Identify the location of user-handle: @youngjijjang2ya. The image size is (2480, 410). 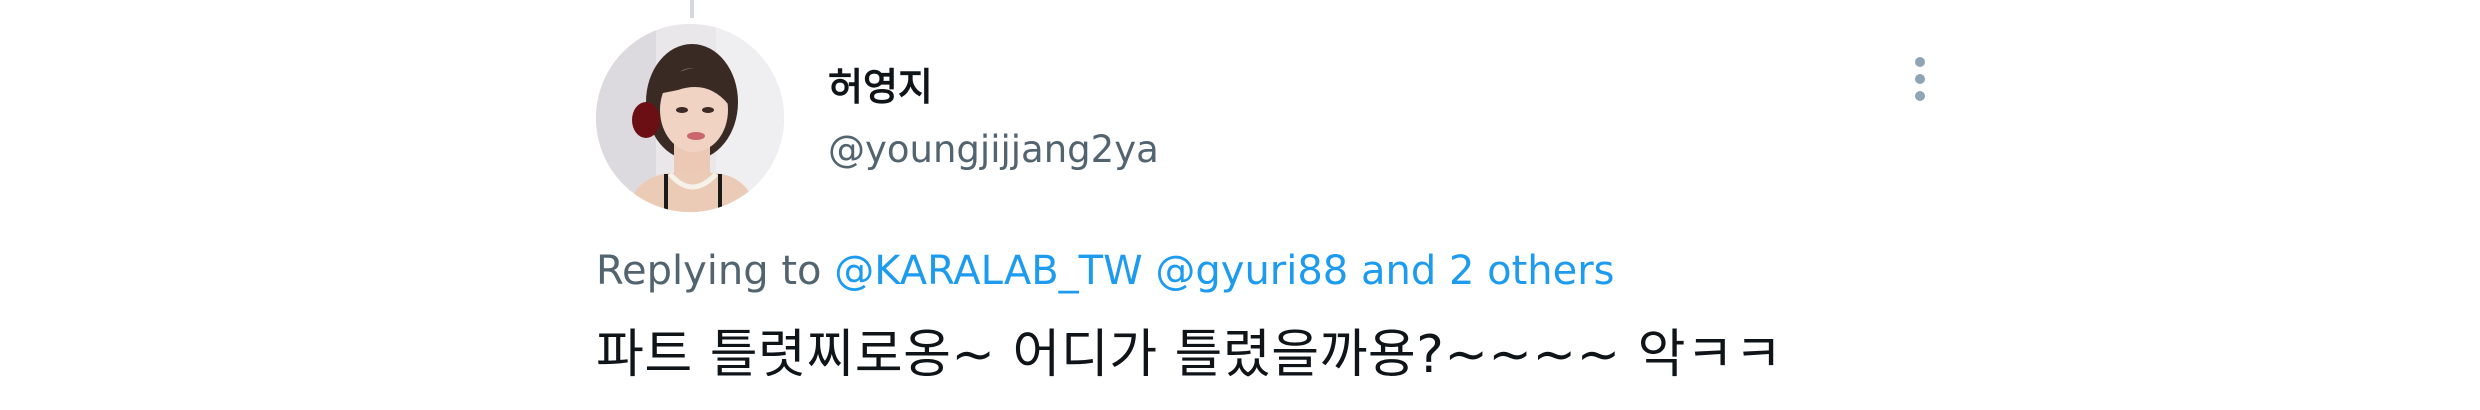
(993, 149).